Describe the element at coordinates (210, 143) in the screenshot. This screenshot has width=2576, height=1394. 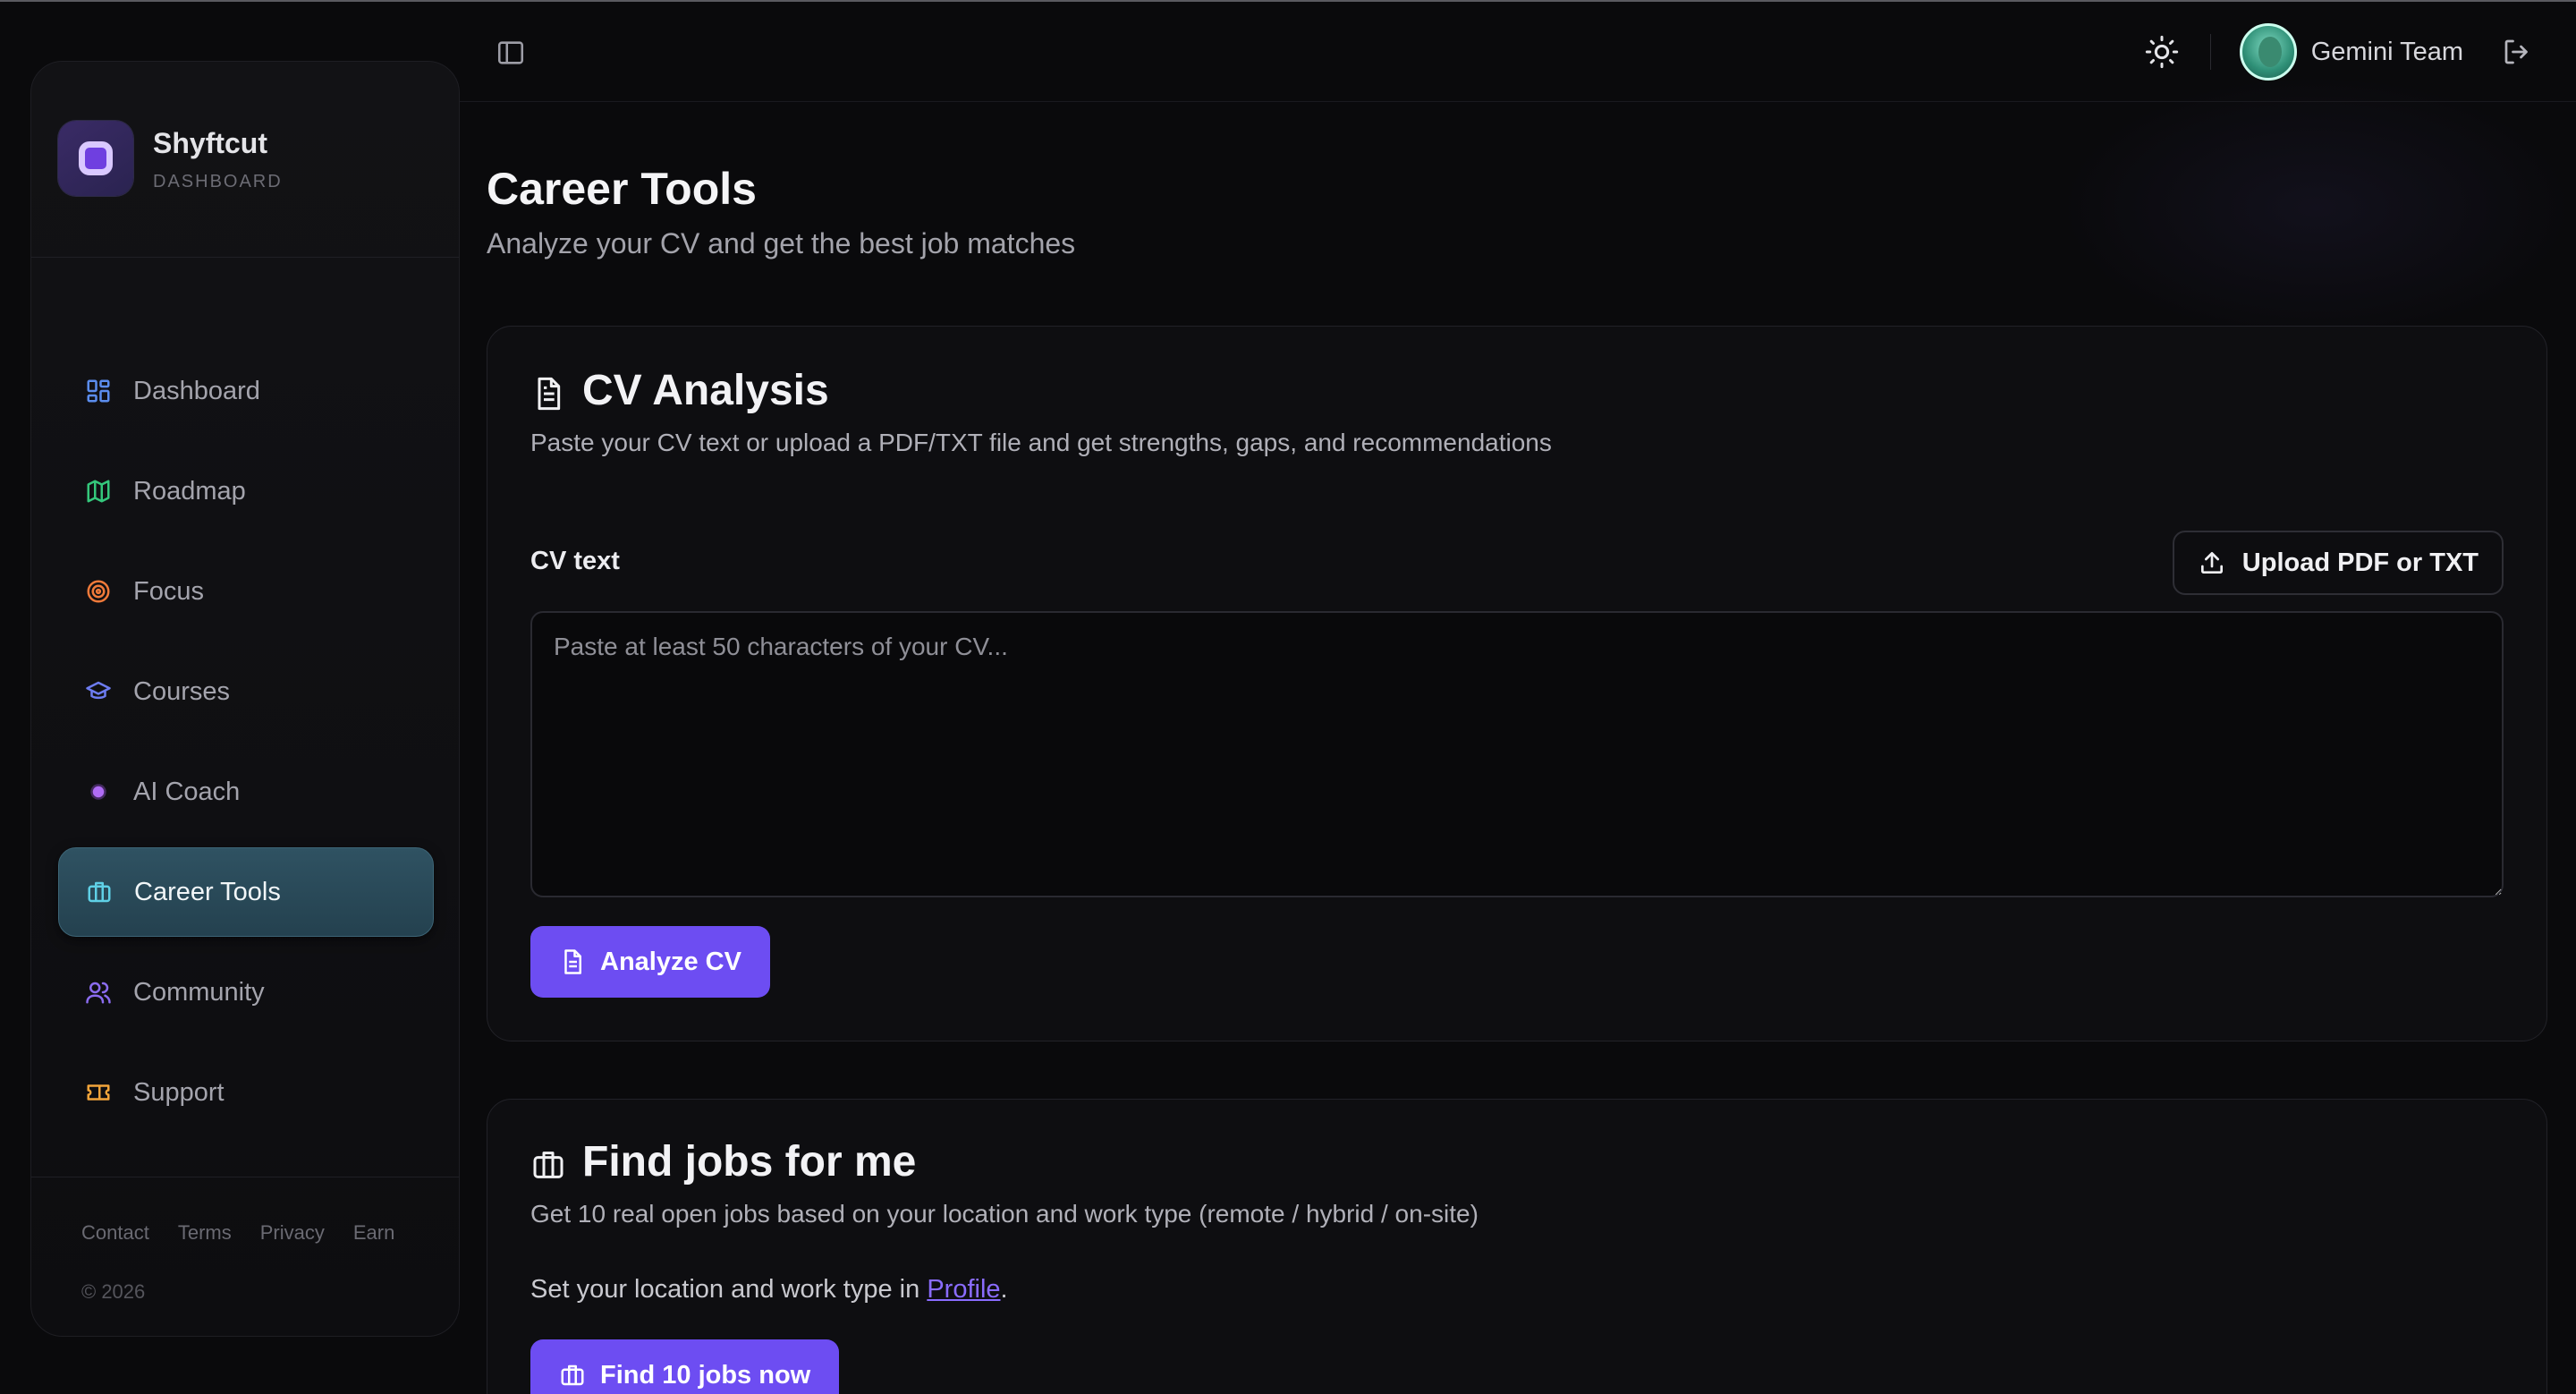
I see `brand-name: Shyftcut` at that location.